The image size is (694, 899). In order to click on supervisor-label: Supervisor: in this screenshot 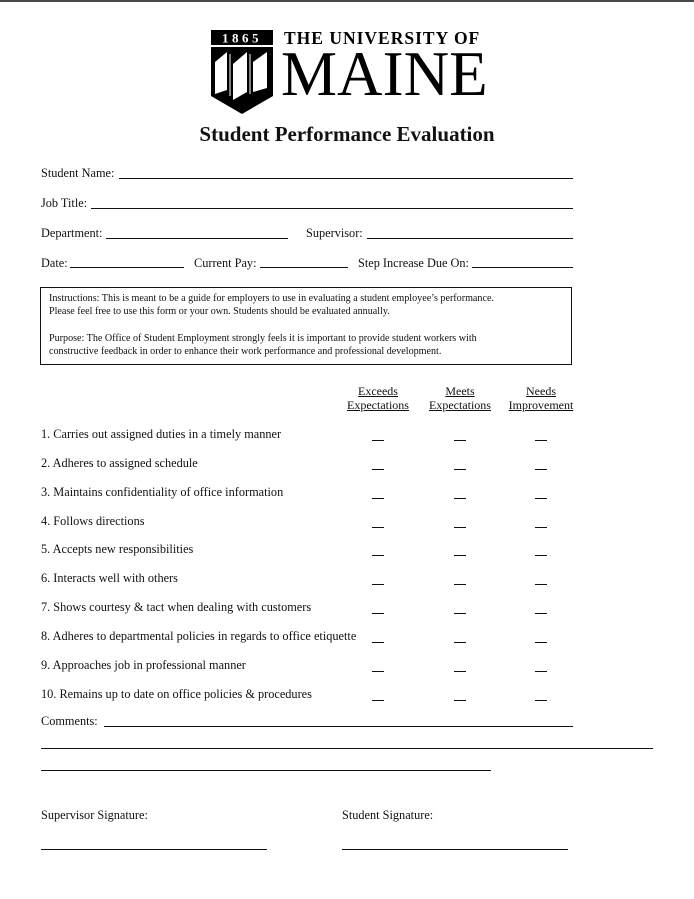, I will do `click(334, 233)`.